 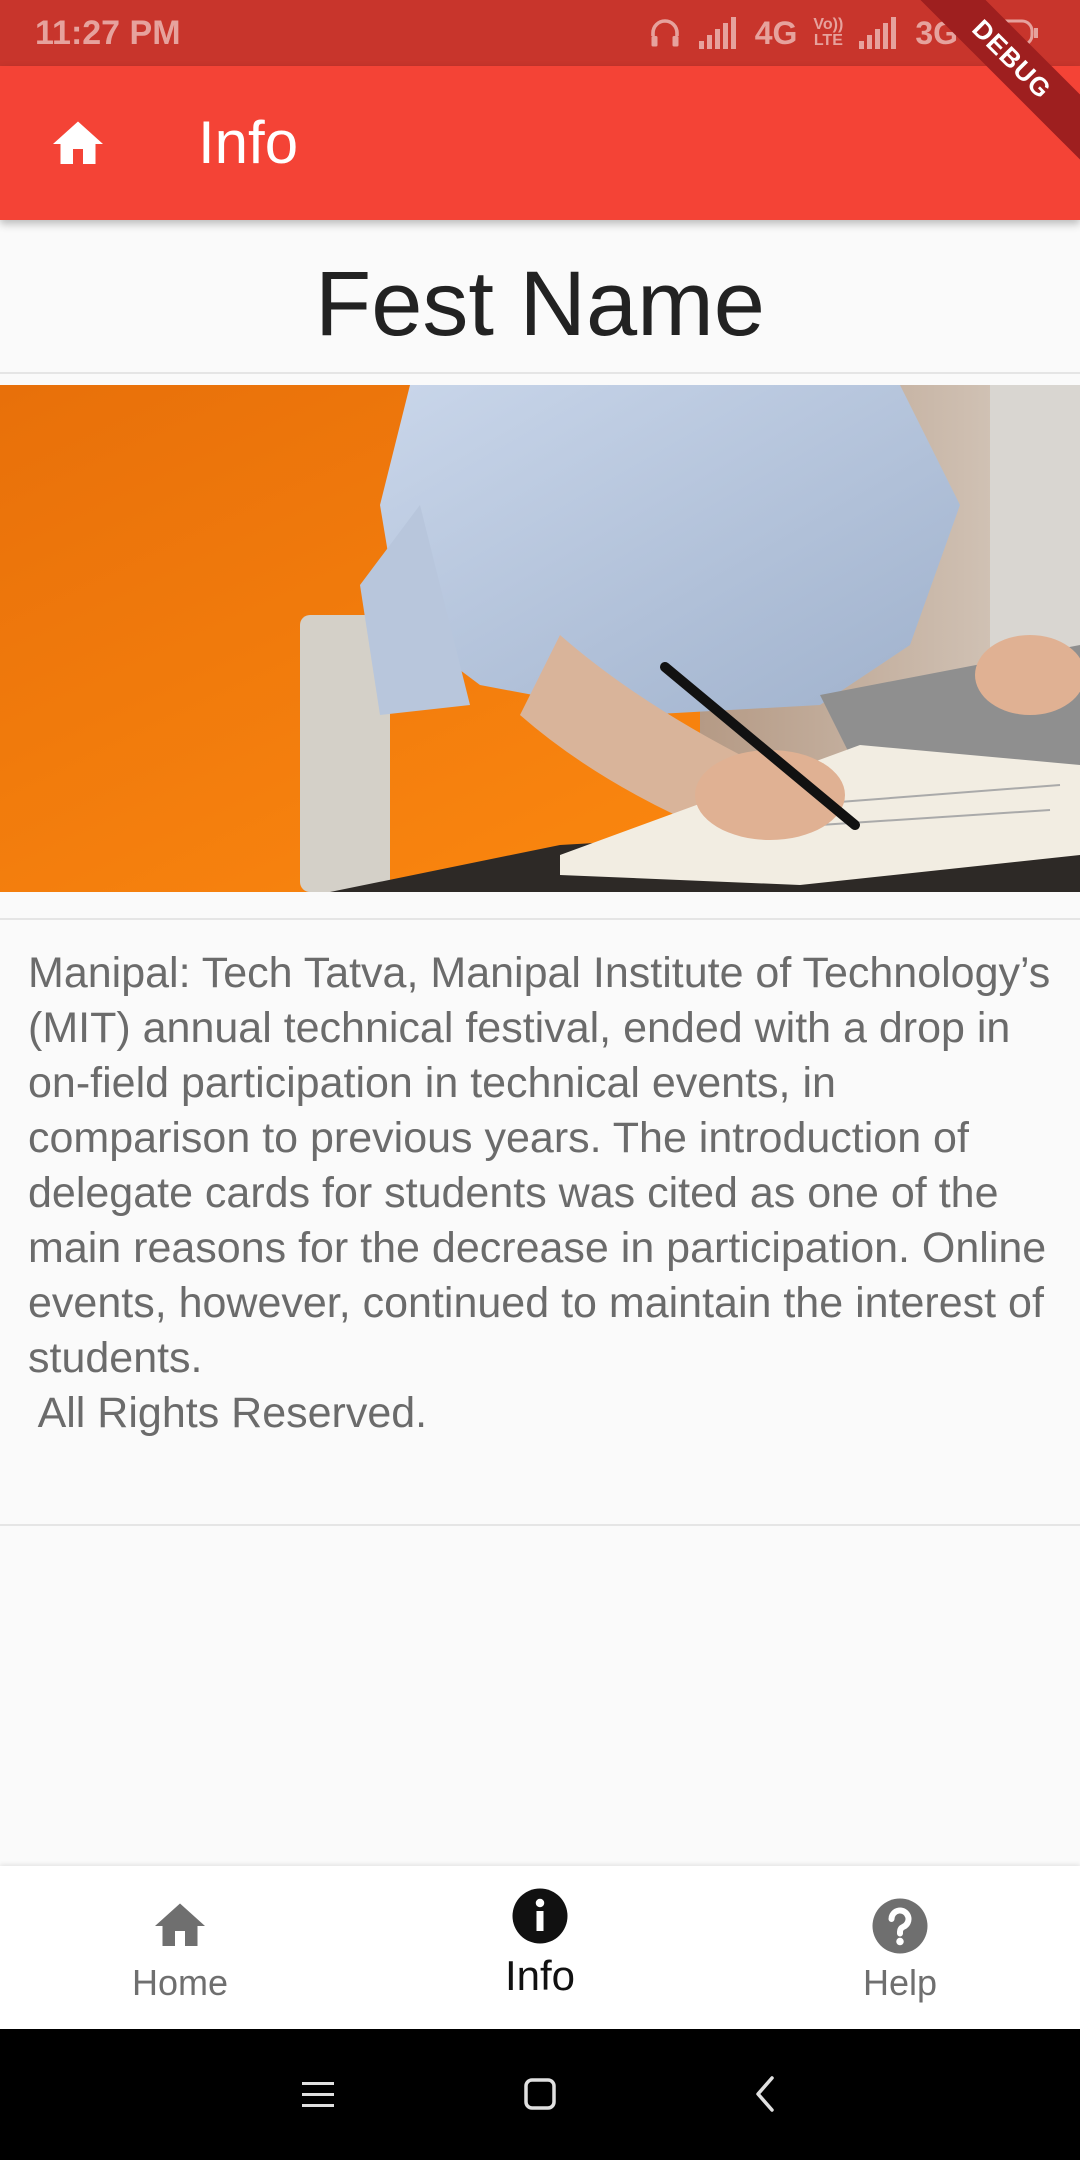 I want to click on headphones-icon, so click(x=664, y=33).